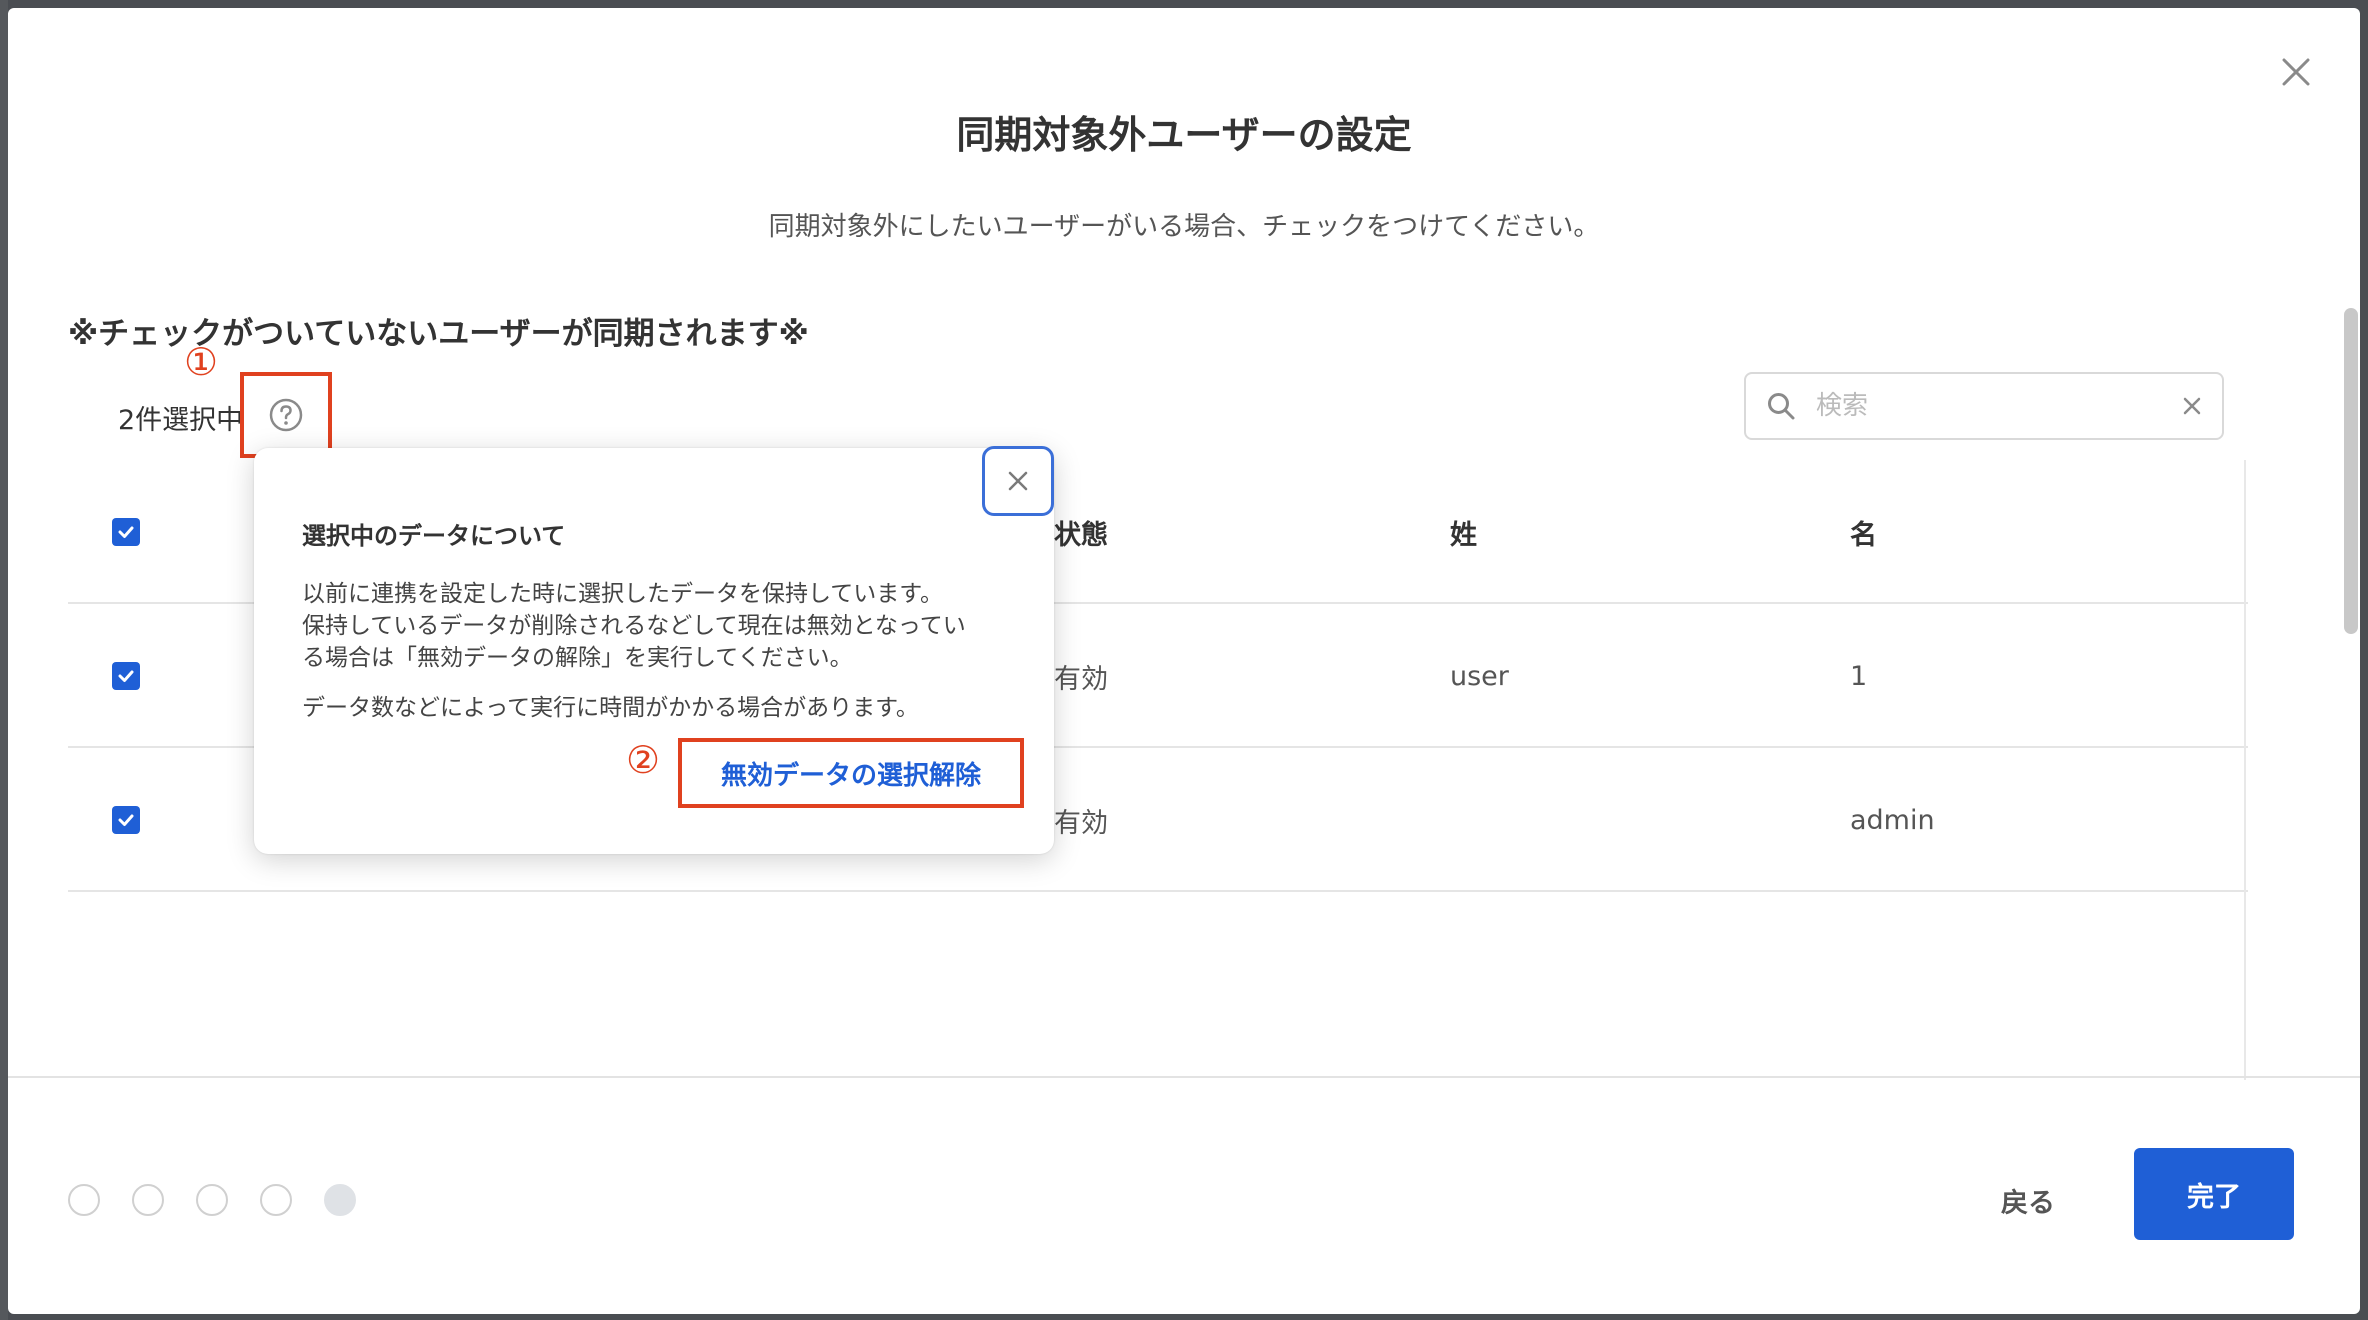  What do you see at coordinates (1184, 227) in the screenshot?
I see `modal-subtitle: 同期対象外にしたいユーザーがいる場合、チェックをつけてください。` at bounding box center [1184, 227].